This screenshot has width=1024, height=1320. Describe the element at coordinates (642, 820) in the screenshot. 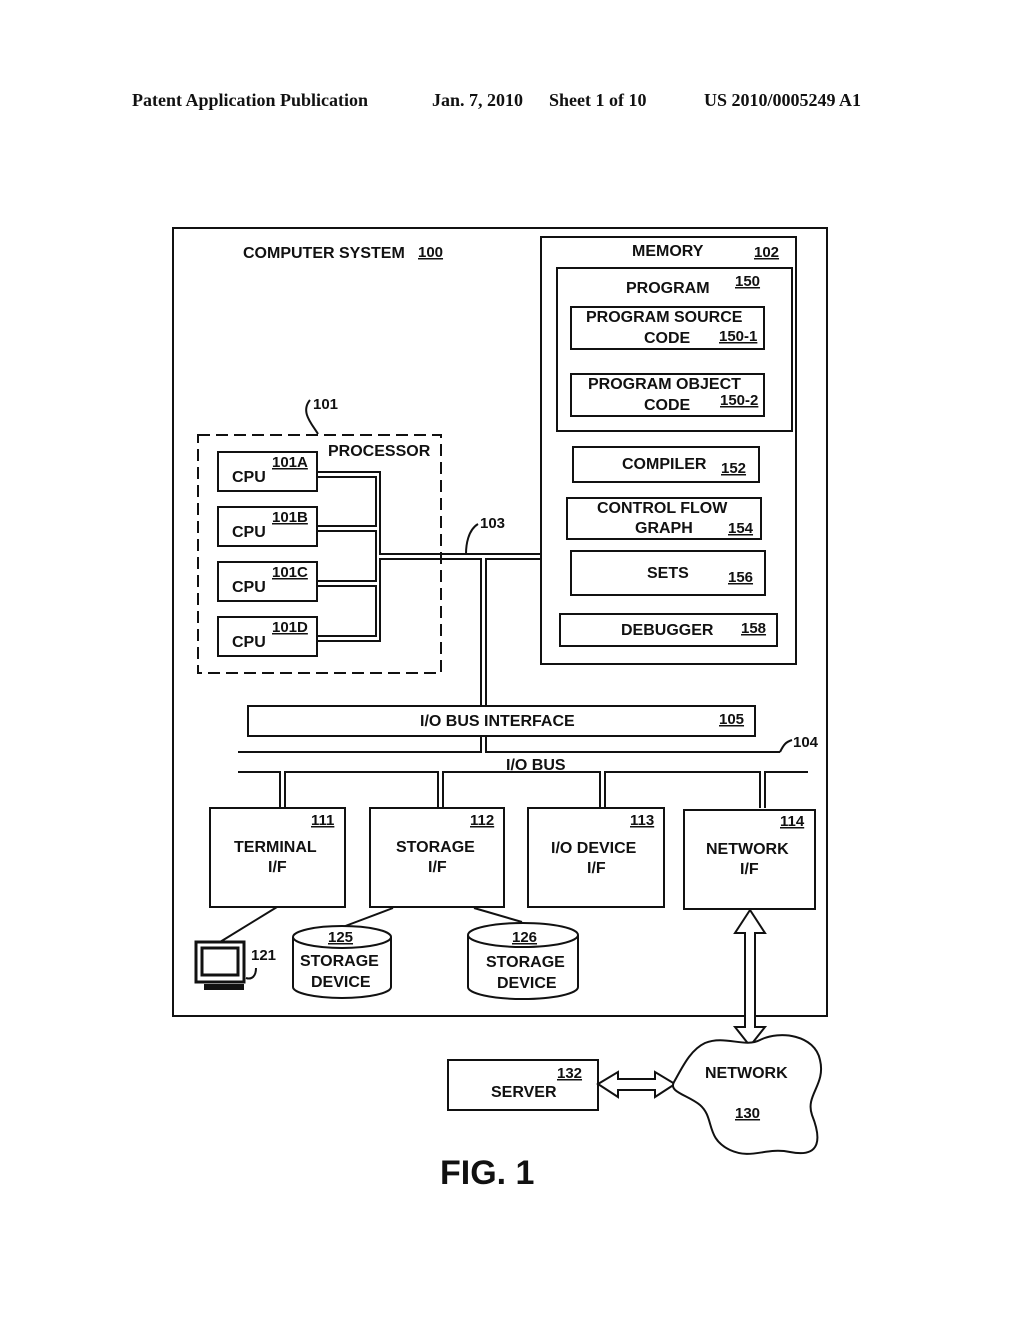

I see `interface-ref: 113` at that location.